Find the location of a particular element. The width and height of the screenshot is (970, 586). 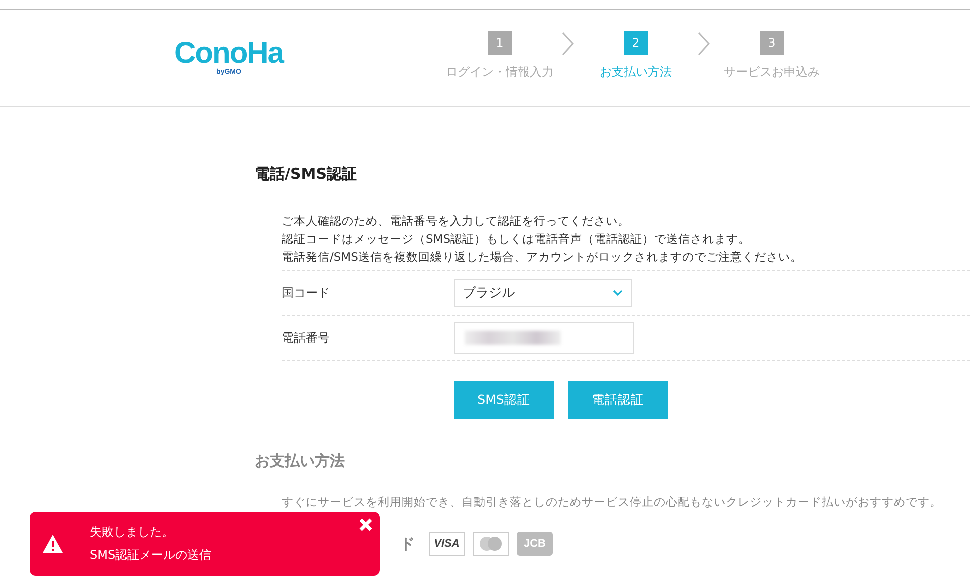

country-select: ブラジル is located at coordinates (543, 293).